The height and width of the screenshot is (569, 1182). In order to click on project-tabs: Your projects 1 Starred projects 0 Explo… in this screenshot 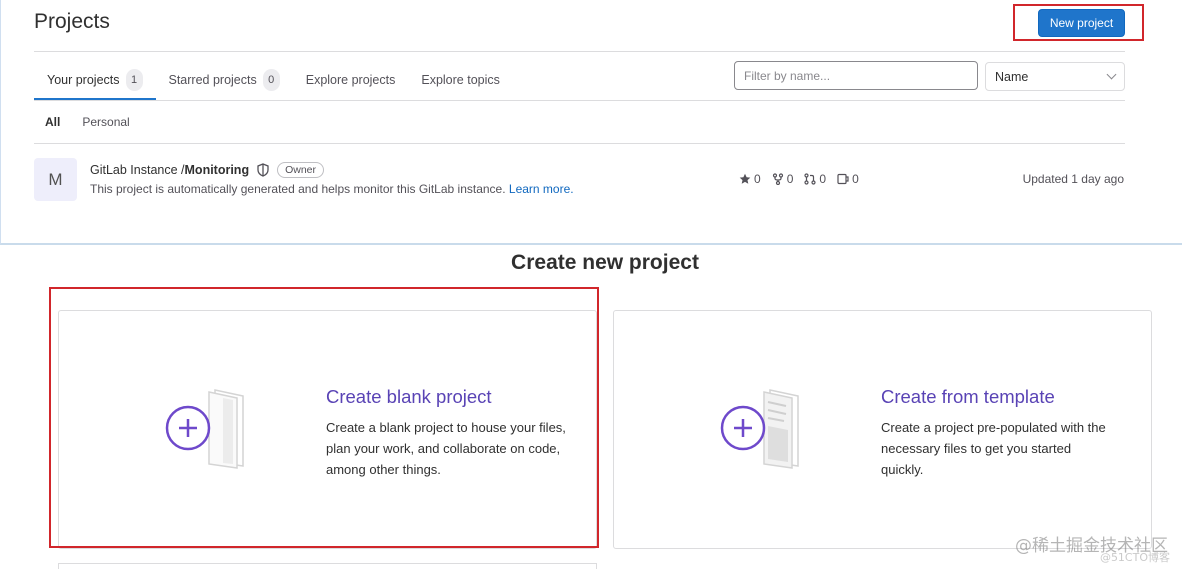, I will do `click(273, 81)`.